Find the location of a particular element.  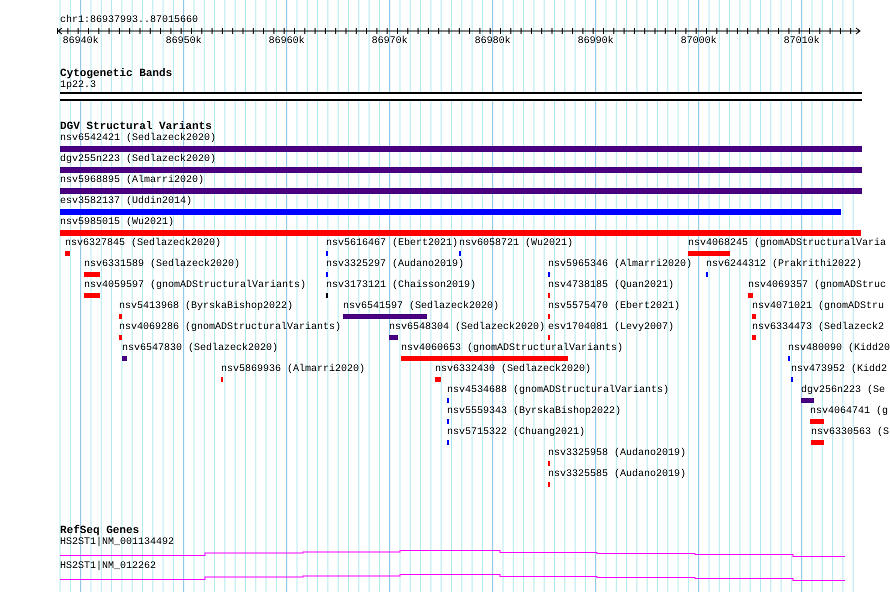

feature-label: nsv480090 (Kidd20 is located at coordinates (839, 349).